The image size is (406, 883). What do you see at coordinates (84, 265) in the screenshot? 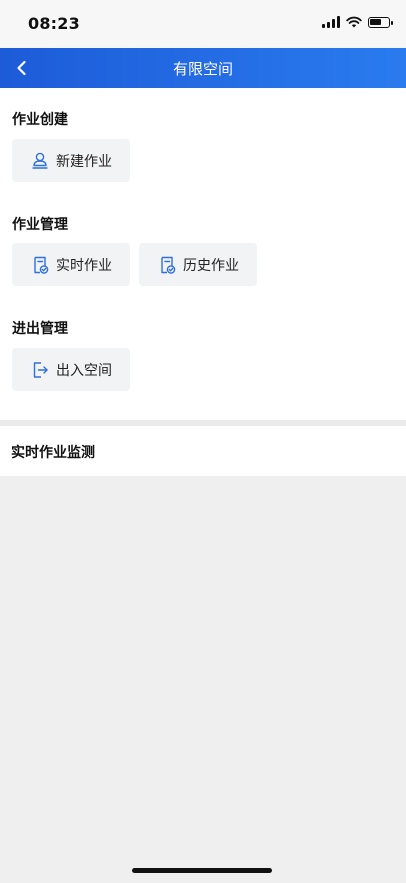
I see `realtime-job-label: 实时作业` at bounding box center [84, 265].